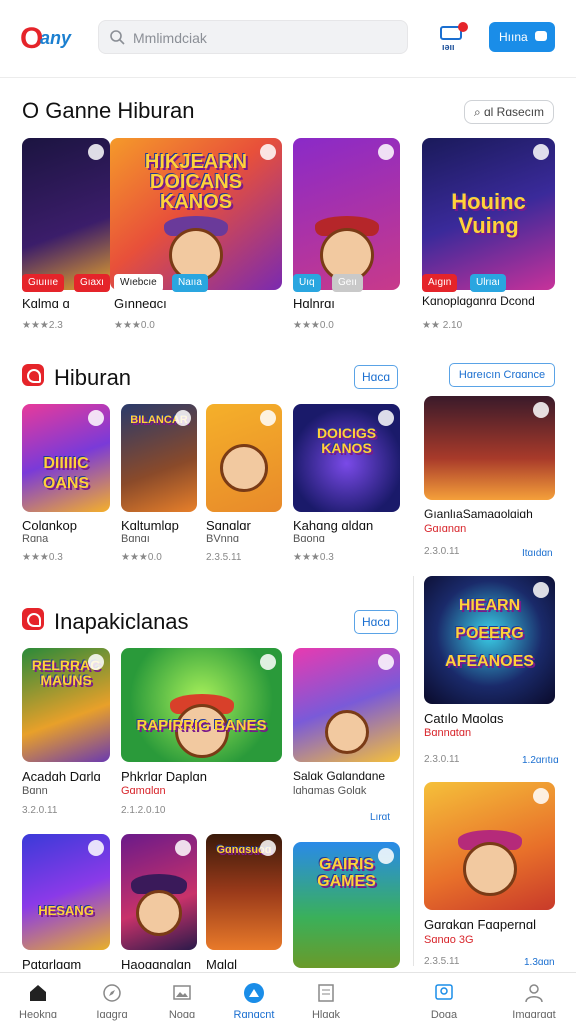 This screenshot has width=576, height=1024. What do you see at coordinates (540, 760) in the screenshot?
I see `game-link: 1.2ɑrıtıɑ` at bounding box center [540, 760].